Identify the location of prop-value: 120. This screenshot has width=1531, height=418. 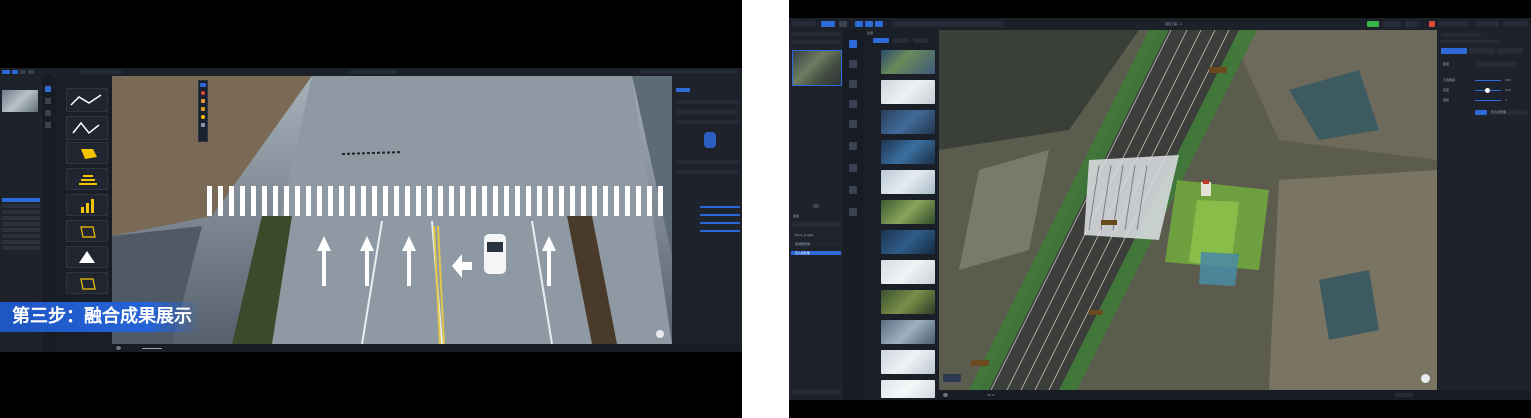
(1508, 90).